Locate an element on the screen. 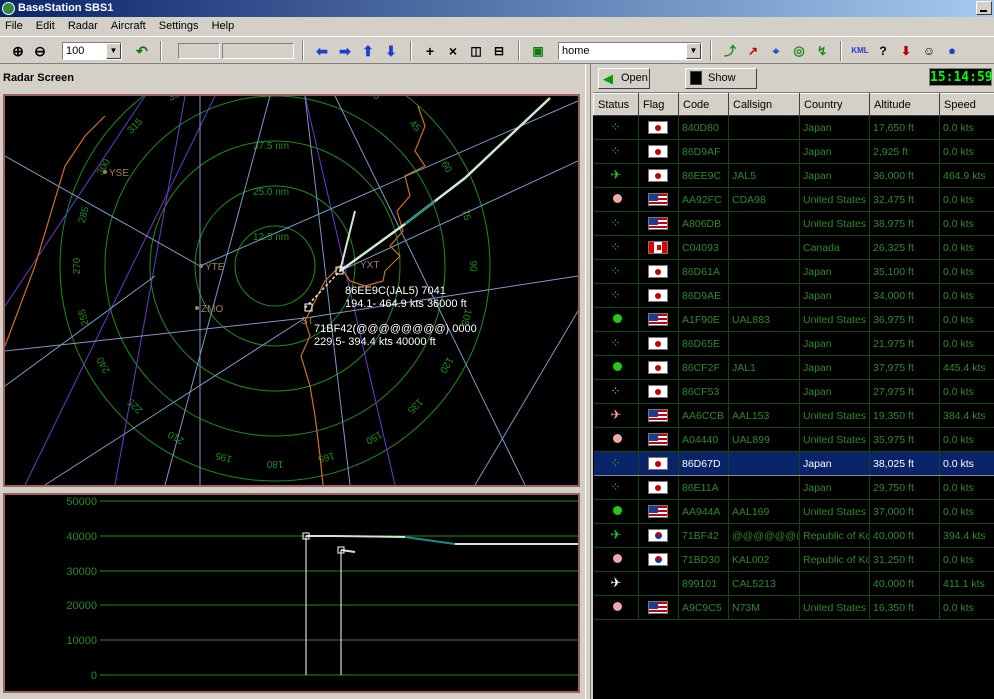 Image resolution: width=994 pixels, height=699 pixels. globe-icon: ● is located at coordinates (952, 51).